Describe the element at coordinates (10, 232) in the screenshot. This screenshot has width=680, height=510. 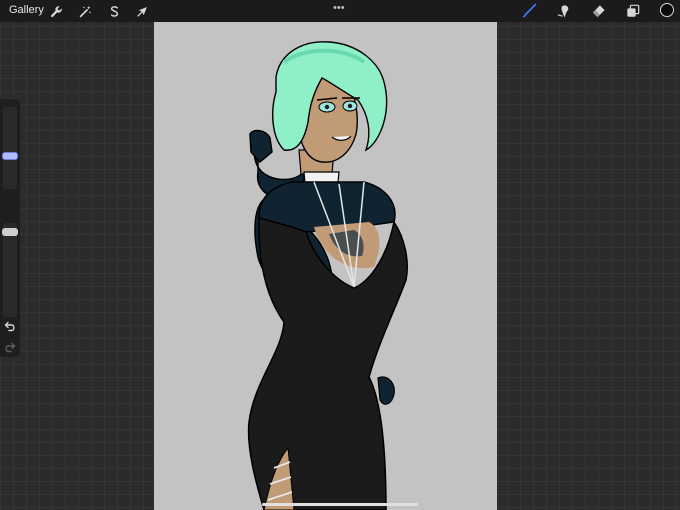
I see `opacity-knob` at that location.